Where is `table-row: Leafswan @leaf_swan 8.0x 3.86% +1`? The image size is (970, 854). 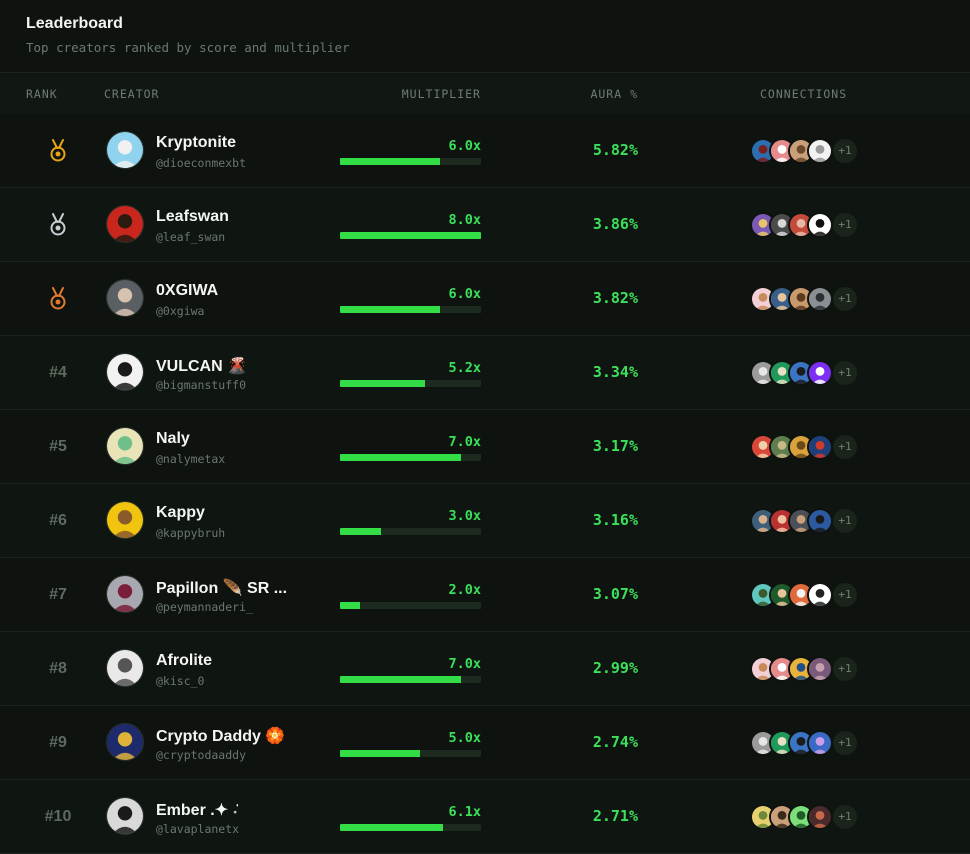
table-row: Leafswan @leaf_swan 8.0x 3.86% +1 is located at coordinates (485, 225).